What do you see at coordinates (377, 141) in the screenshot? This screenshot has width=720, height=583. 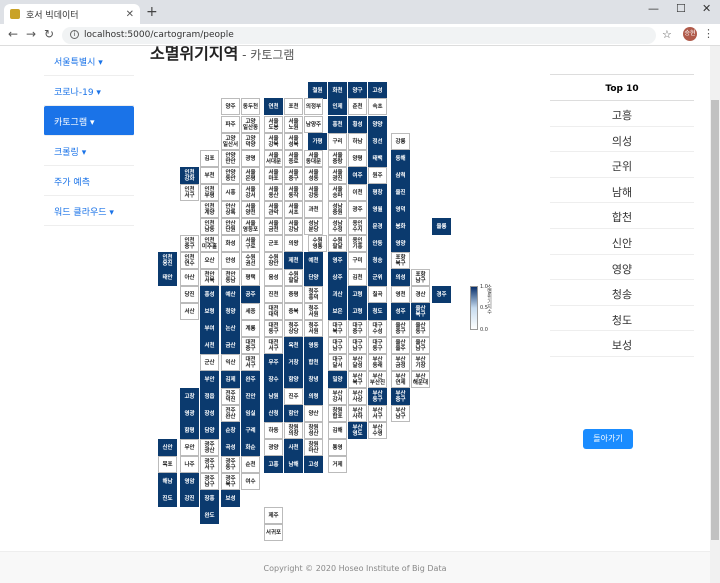 I see `region-cell: 정선` at bounding box center [377, 141].